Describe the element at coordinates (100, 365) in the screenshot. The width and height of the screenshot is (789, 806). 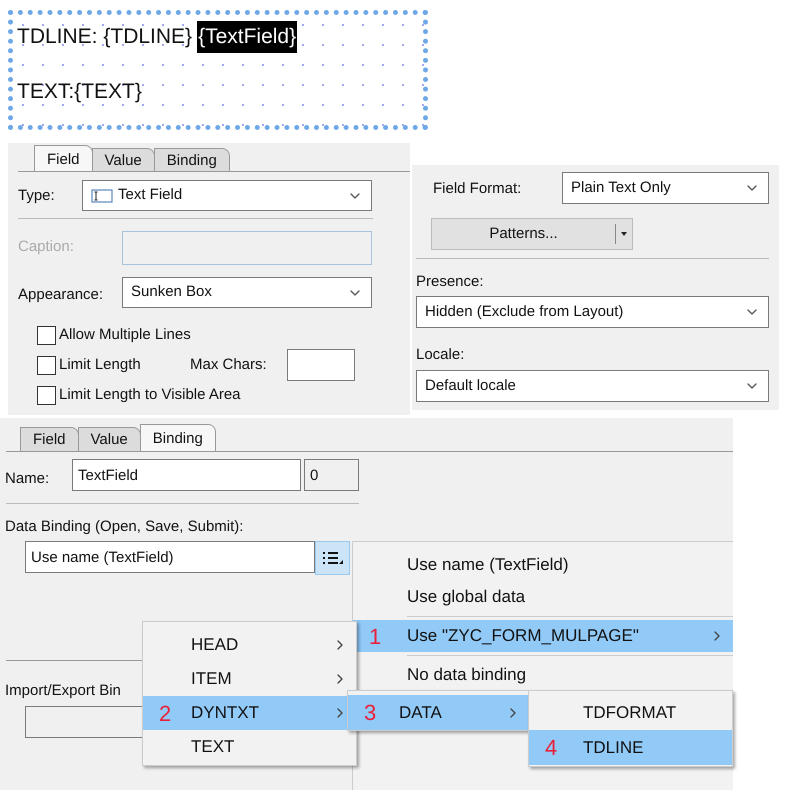
I see `checkbox-label: Limit Length` at that location.